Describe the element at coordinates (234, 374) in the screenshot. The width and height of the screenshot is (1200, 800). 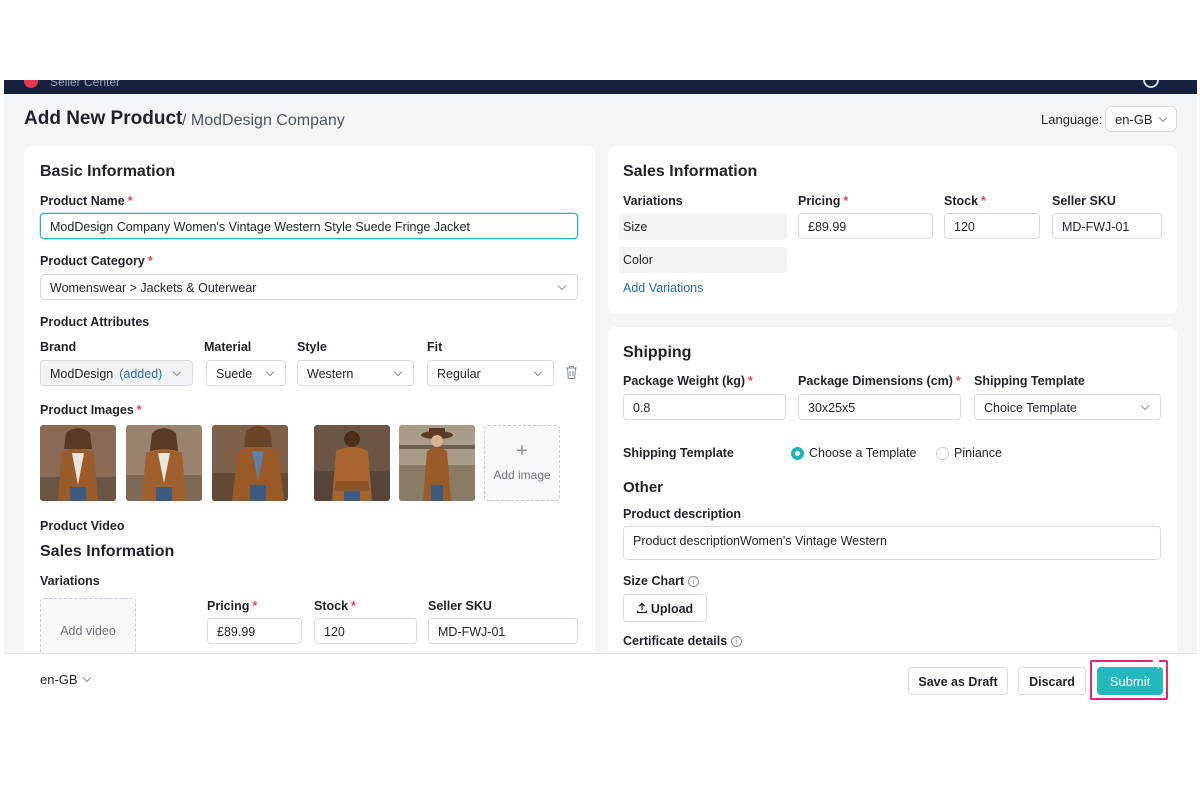
I see `material-value: Suede` at that location.